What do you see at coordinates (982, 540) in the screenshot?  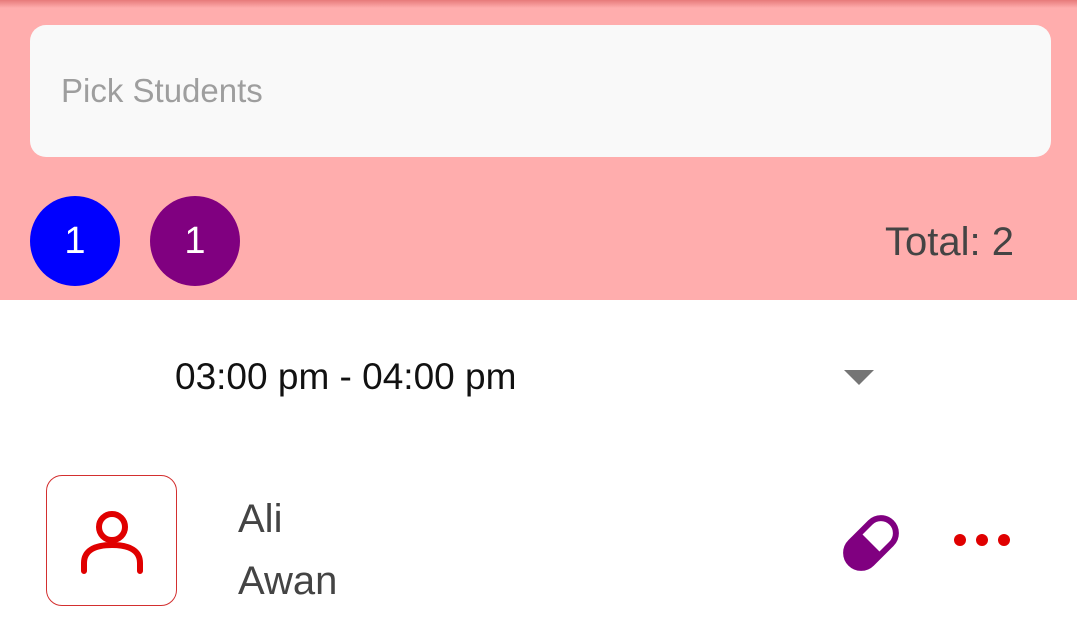 I see `more-horizontal-icon` at bounding box center [982, 540].